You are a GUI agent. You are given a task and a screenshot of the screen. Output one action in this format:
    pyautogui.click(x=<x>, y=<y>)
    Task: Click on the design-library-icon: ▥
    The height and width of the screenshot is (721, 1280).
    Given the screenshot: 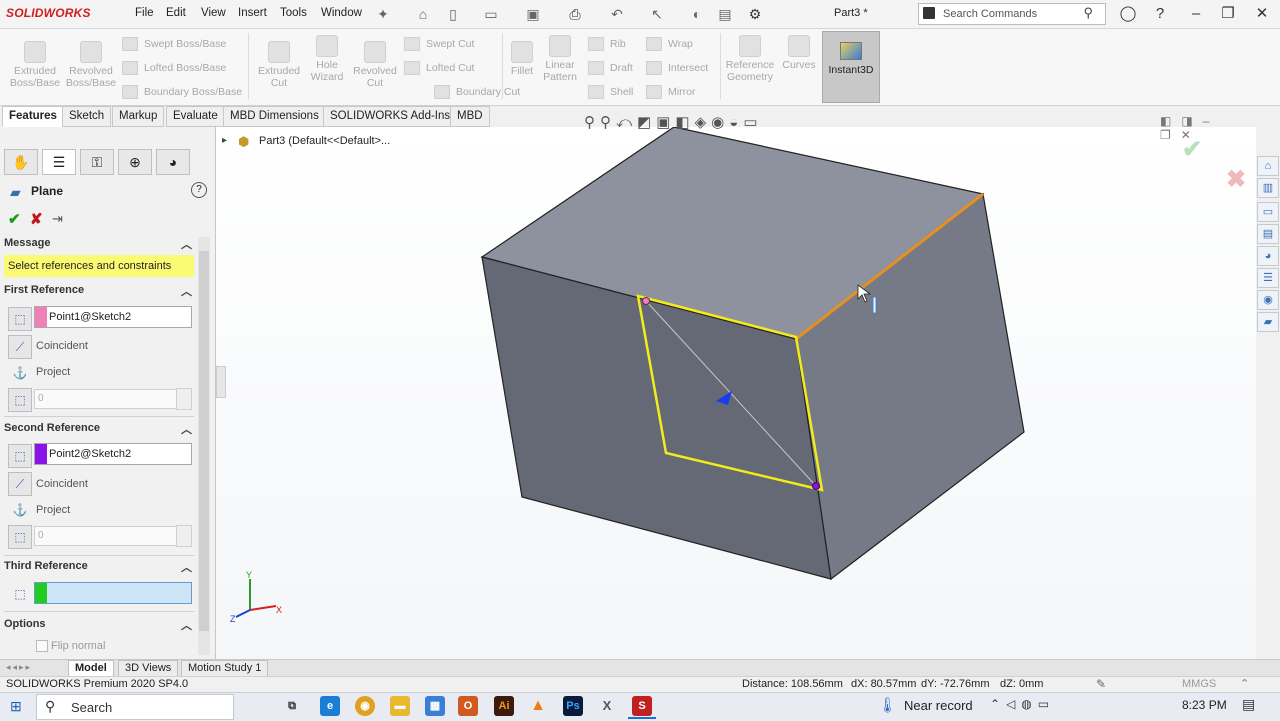 What is the action you would take?
    pyautogui.click(x=1268, y=188)
    